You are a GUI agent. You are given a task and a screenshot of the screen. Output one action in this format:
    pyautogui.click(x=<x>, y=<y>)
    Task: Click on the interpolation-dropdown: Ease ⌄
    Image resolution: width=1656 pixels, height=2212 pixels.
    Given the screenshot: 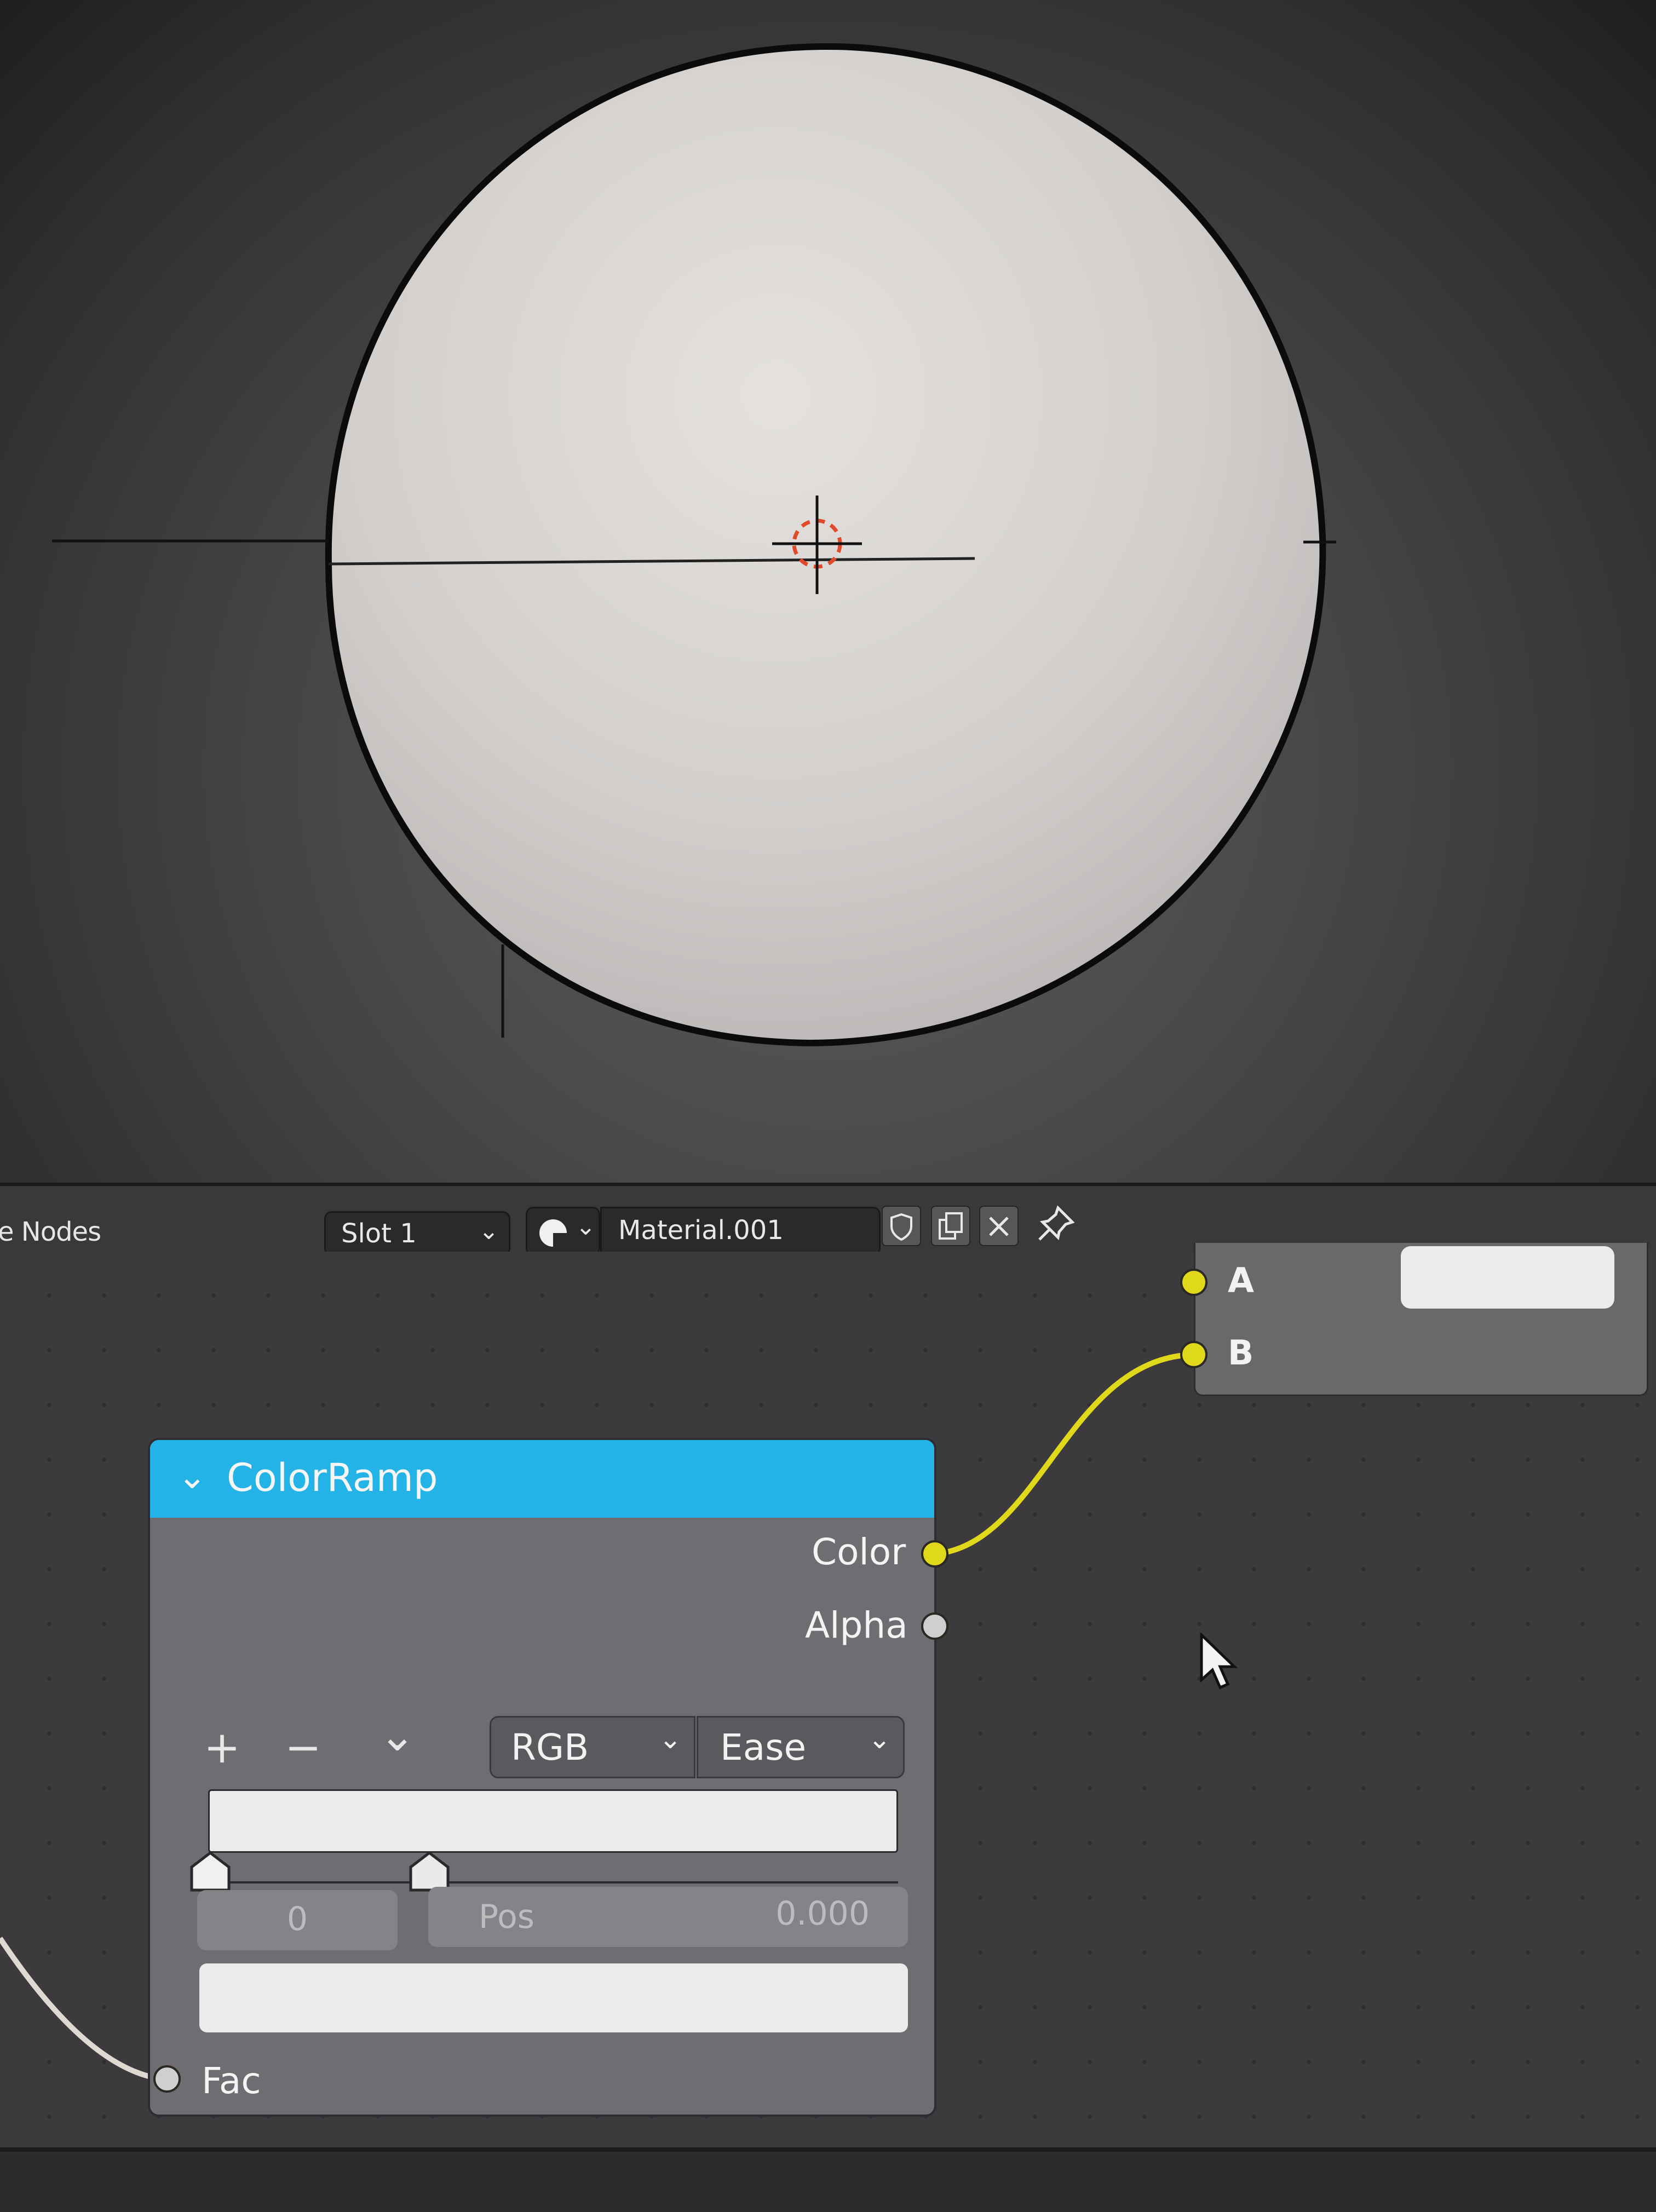 What is the action you would take?
    pyautogui.click(x=801, y=1747)
    